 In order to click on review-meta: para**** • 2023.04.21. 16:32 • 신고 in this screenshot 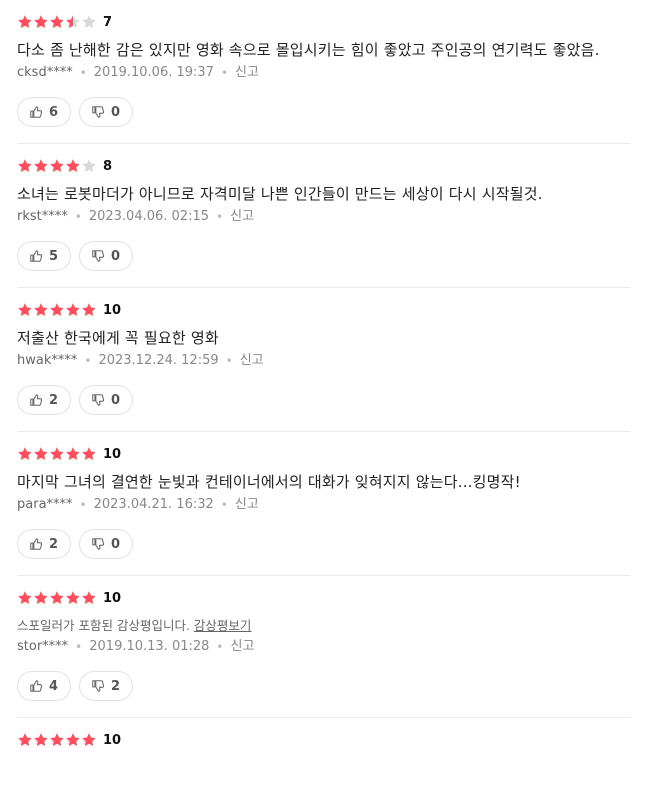, I will do `click(324, 505)`.